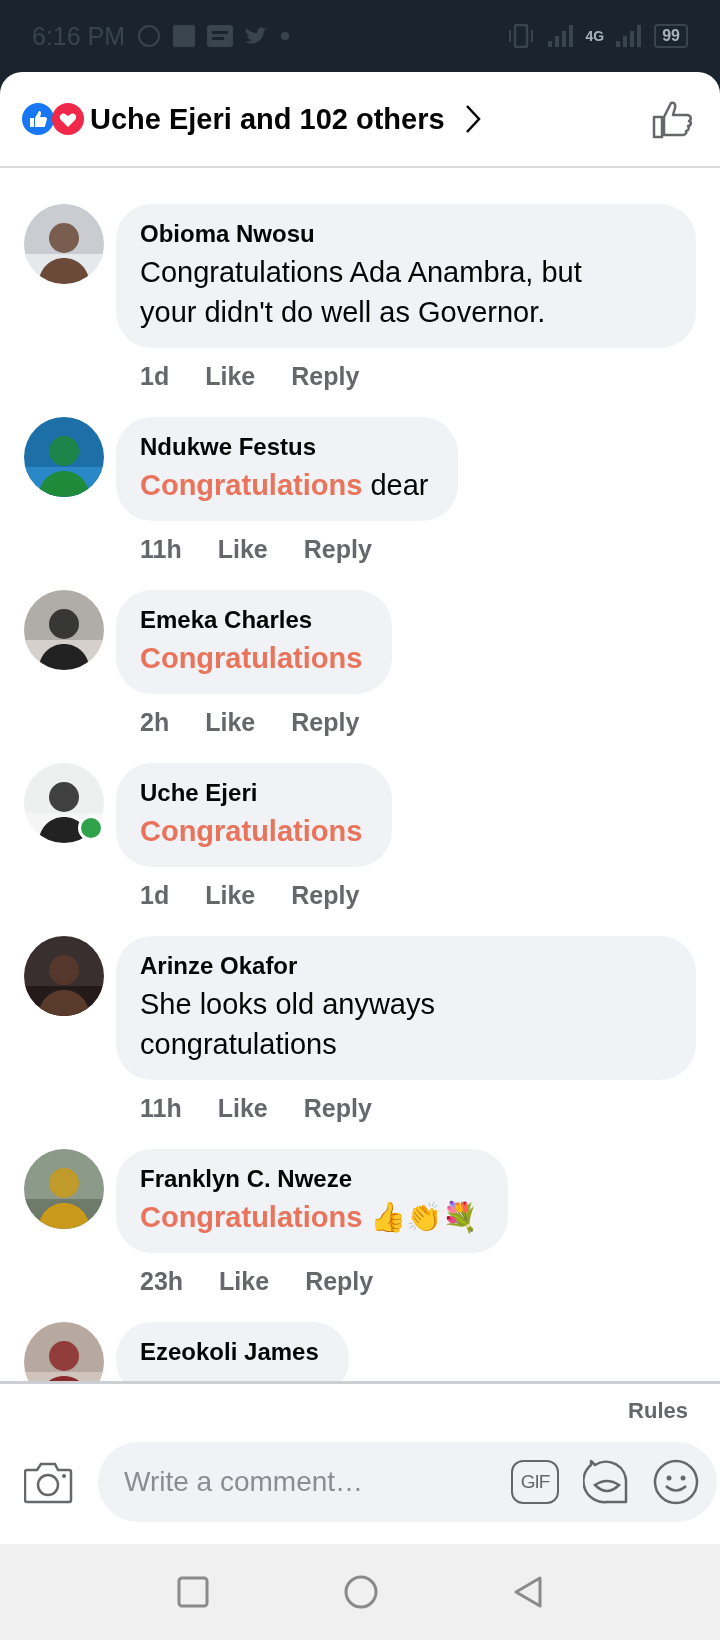 This screenshot has height=1640, width=720. What do you see at coordinates (193, 1592) in the screenshot?
I see `recent-apps-button` at bounding box center [193, 1592].